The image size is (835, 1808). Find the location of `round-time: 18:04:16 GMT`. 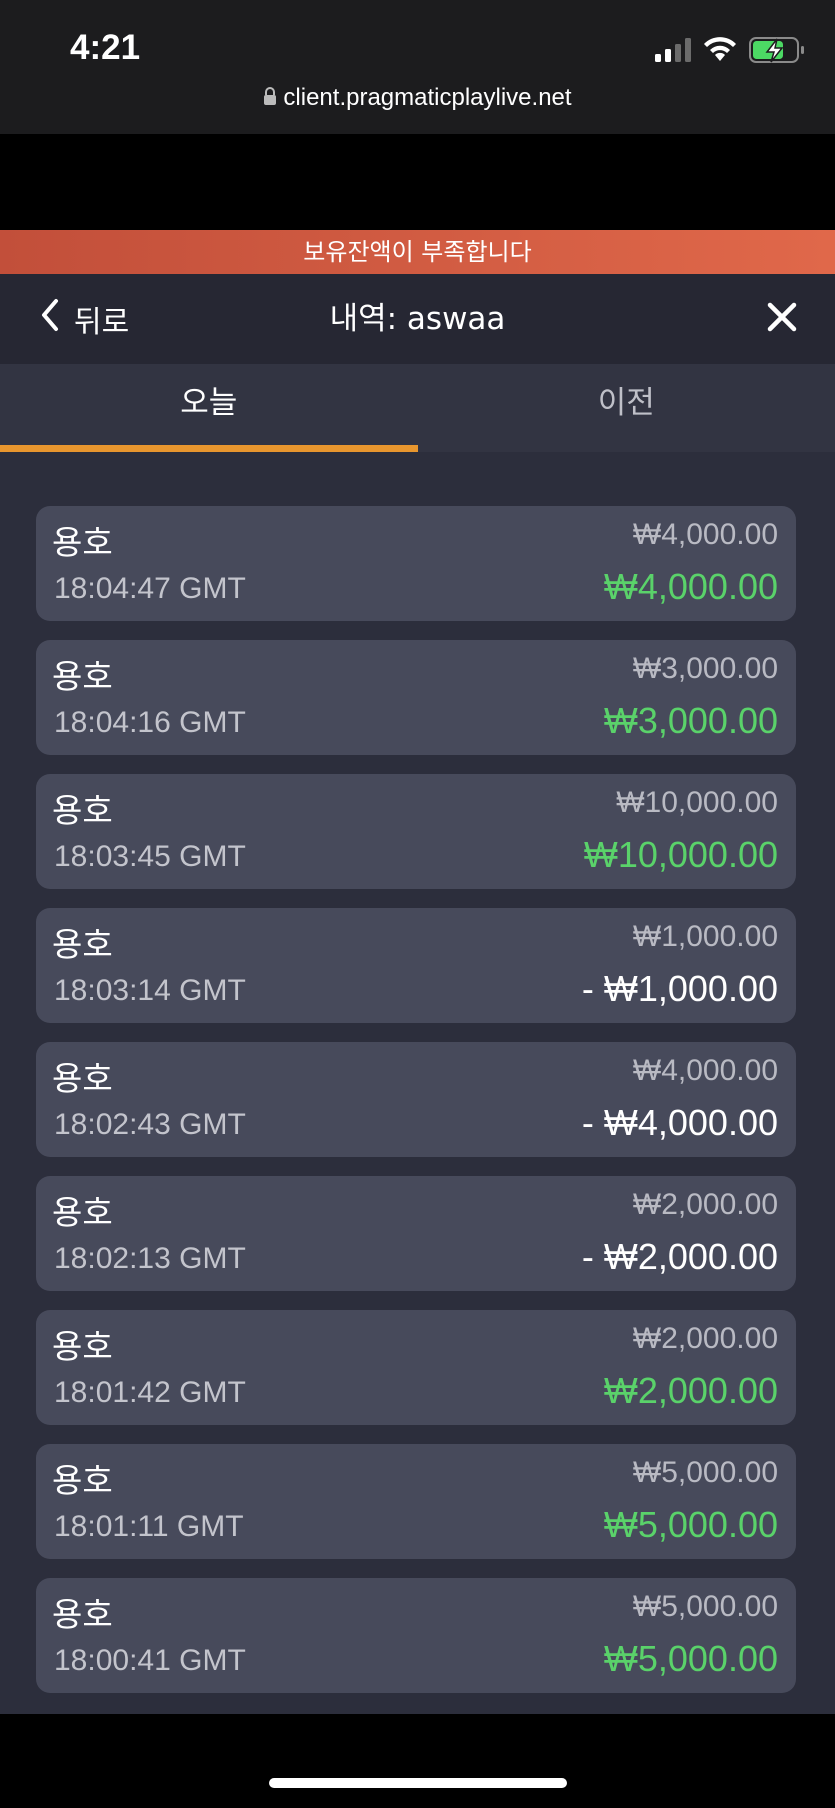

round-time: 18:04:16 GMT is located at coordinates (150, 722).